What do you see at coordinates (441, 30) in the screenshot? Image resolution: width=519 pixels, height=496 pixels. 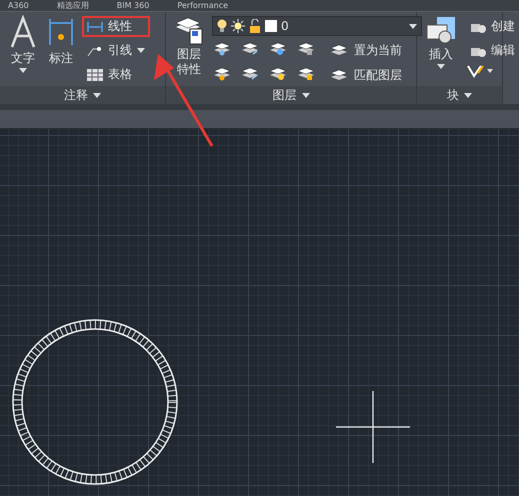 I see `insert-block-icon` at bounding box center [441, 30].